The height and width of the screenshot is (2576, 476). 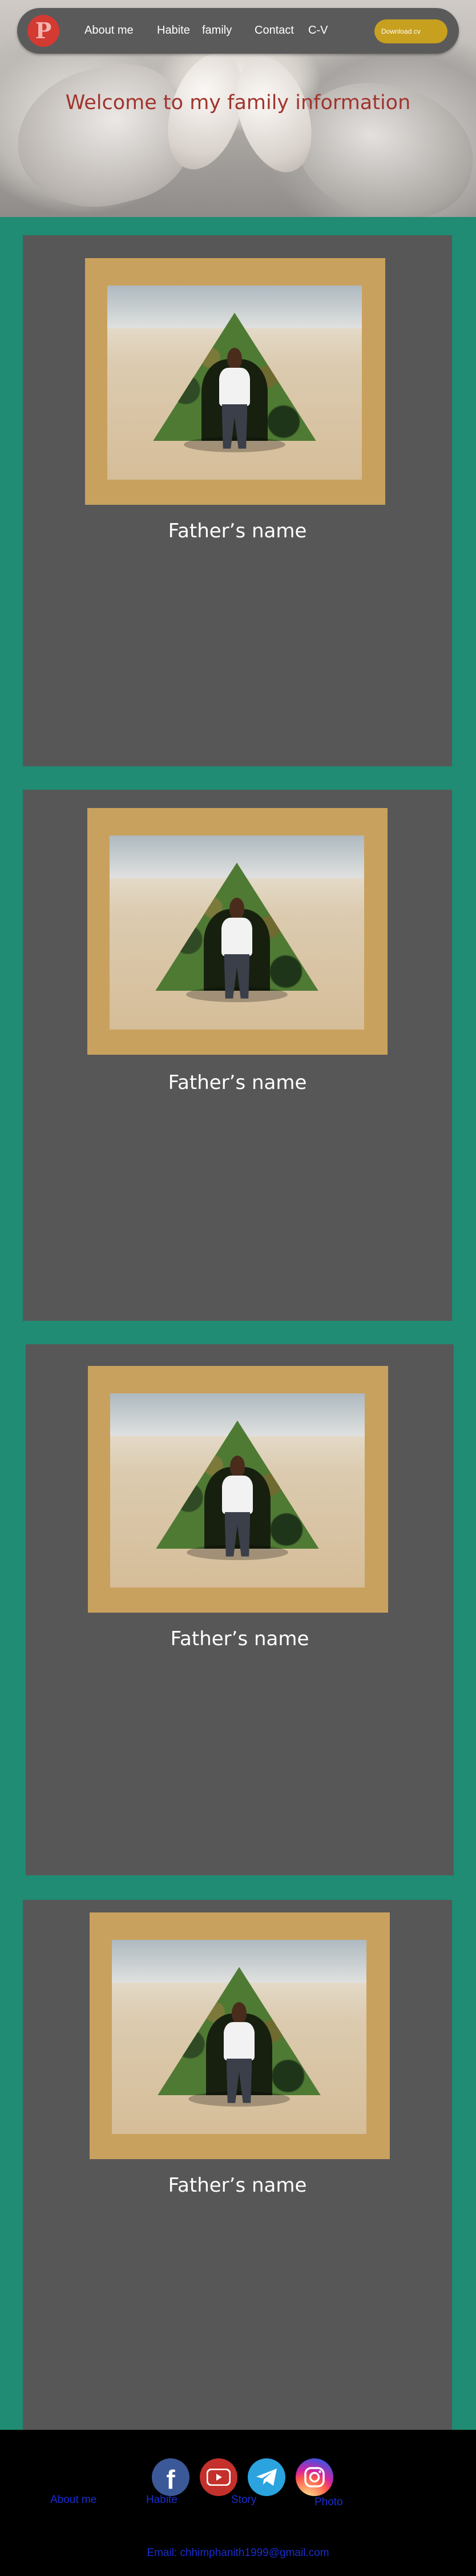 I want to click on nav-about-me: About me, so click(x=109, y=30).